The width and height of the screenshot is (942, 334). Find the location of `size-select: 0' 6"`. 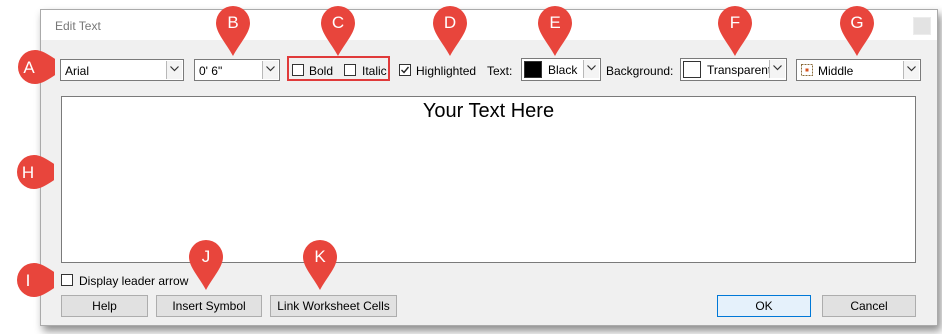

size-select: 0' 6" is located at coordinates (237, 70).